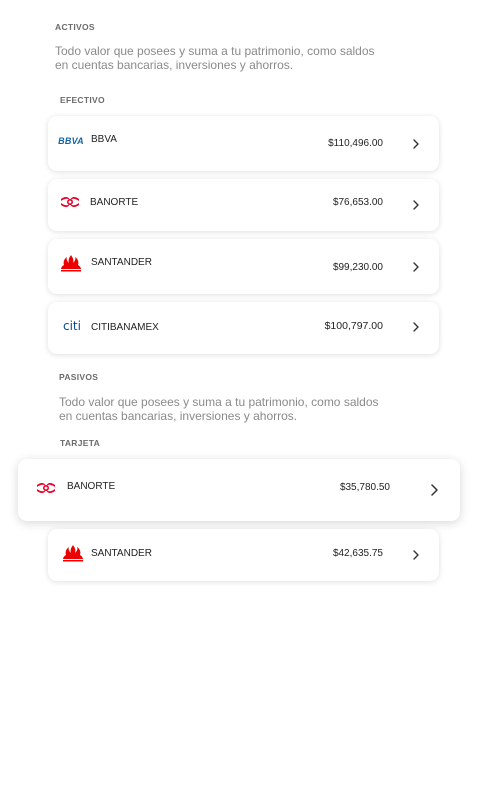  What do you see at coordinates (355, 143) in the screenshot?
I see `account-amount: $110,496.00` at bounding box center [355, 143].